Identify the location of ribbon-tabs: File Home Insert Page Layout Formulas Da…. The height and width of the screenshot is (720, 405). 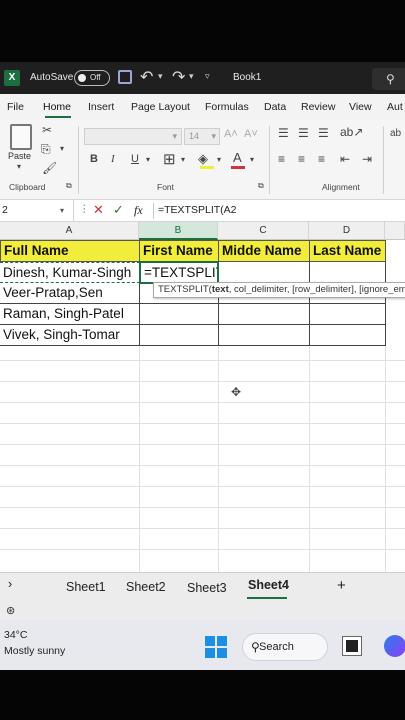
(202, 107).